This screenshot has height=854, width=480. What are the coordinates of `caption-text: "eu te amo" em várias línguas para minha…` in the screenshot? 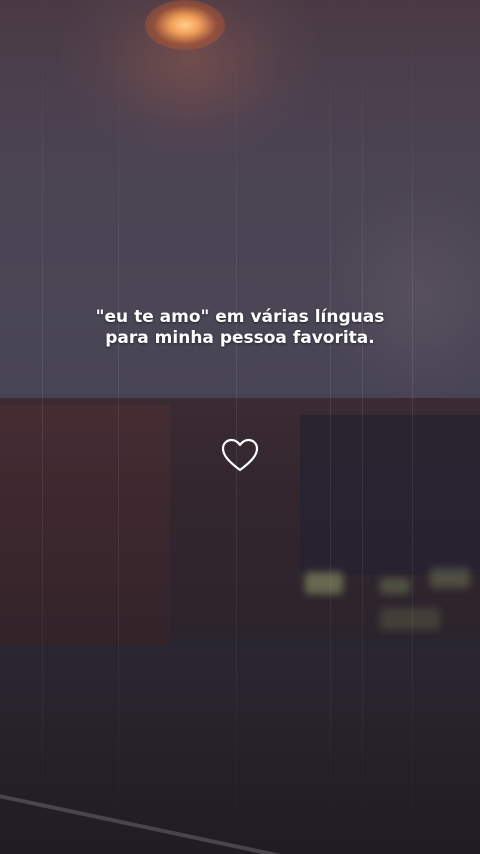 It's located at (240, 328).